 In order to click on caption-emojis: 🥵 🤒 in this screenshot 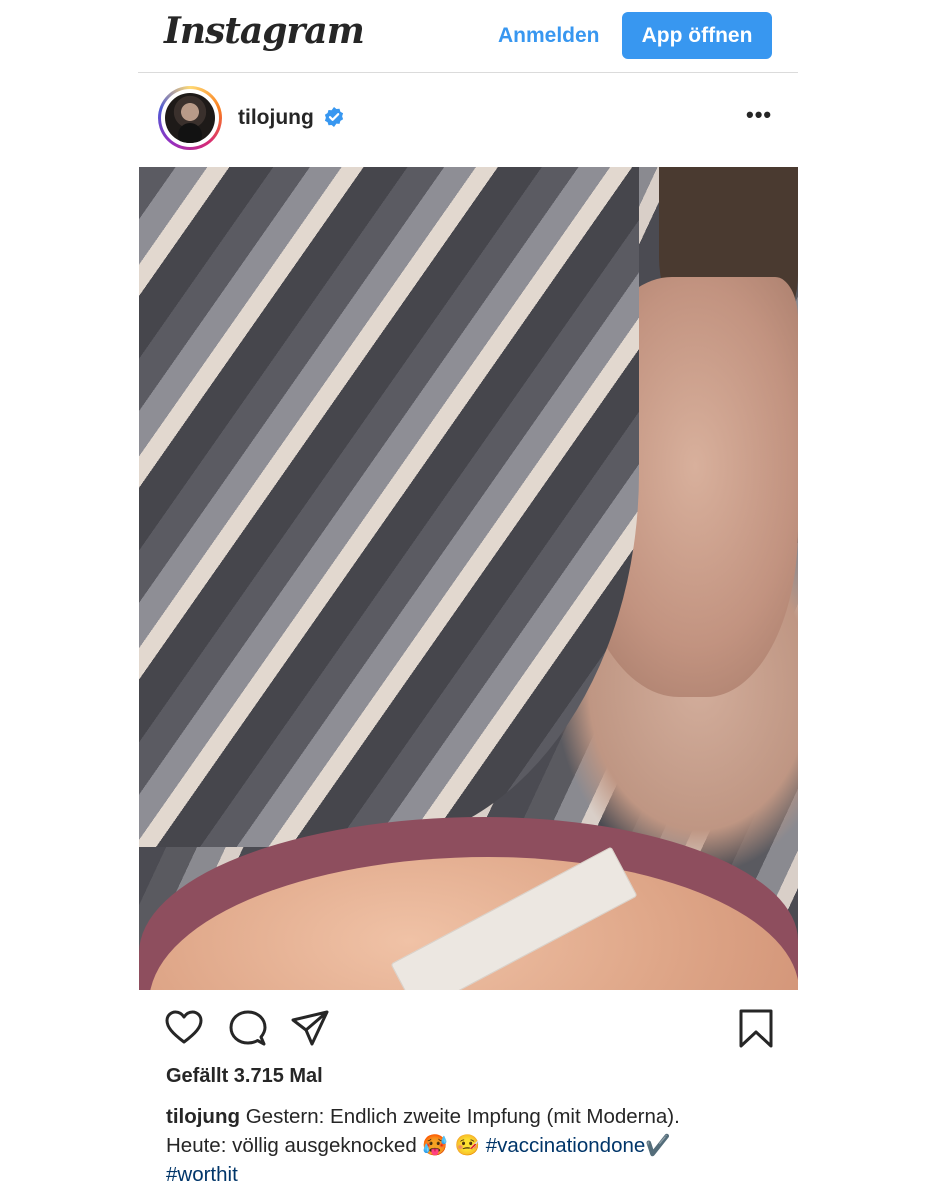, I will do `click(451, 1145)`.